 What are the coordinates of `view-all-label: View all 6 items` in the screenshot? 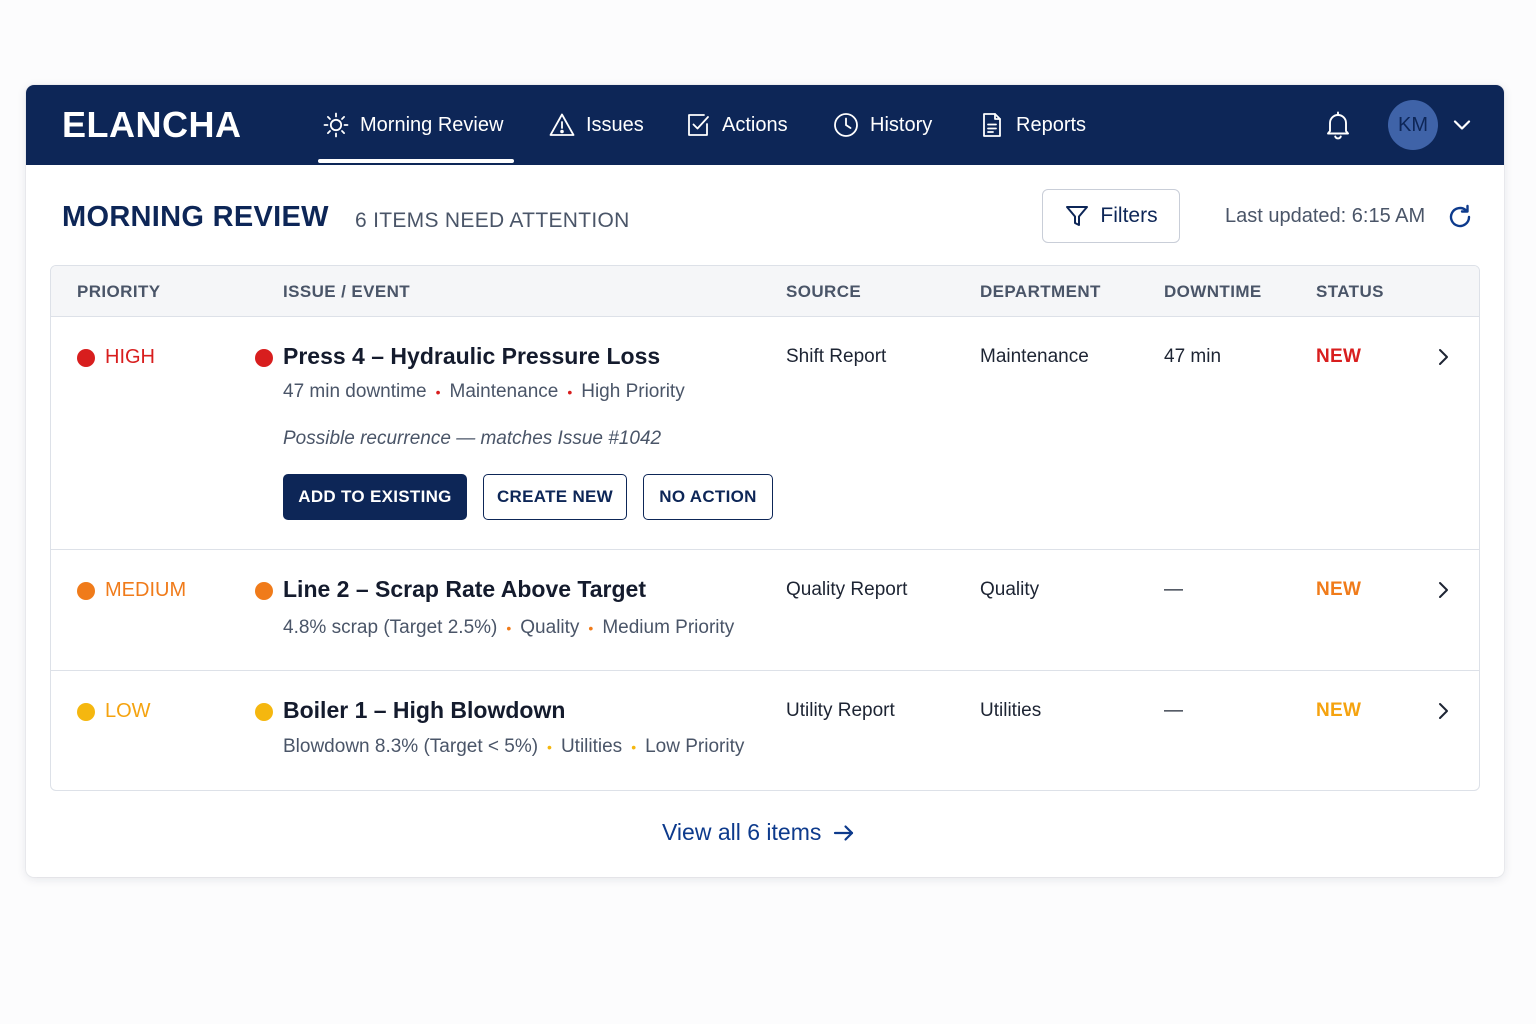 It's located at (742, 832).